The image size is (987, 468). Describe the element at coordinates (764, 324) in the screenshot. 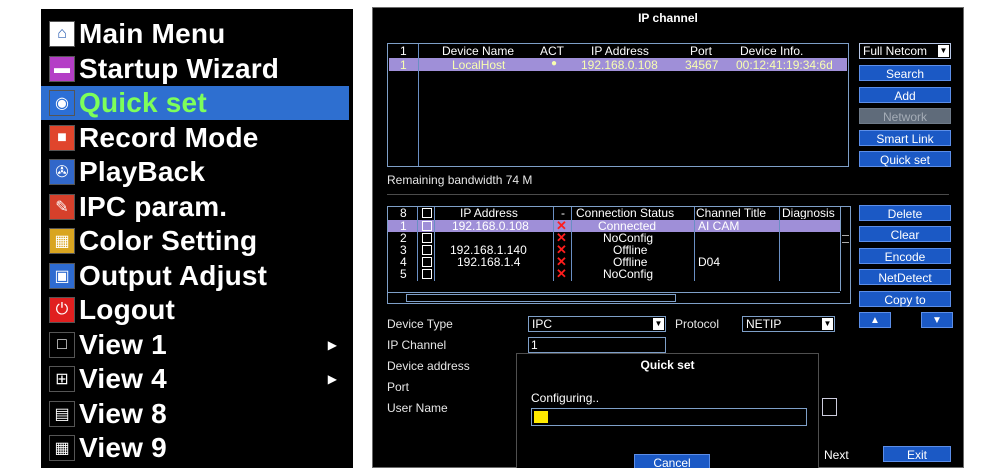

I see `protocol-value: NETIP` at that location.